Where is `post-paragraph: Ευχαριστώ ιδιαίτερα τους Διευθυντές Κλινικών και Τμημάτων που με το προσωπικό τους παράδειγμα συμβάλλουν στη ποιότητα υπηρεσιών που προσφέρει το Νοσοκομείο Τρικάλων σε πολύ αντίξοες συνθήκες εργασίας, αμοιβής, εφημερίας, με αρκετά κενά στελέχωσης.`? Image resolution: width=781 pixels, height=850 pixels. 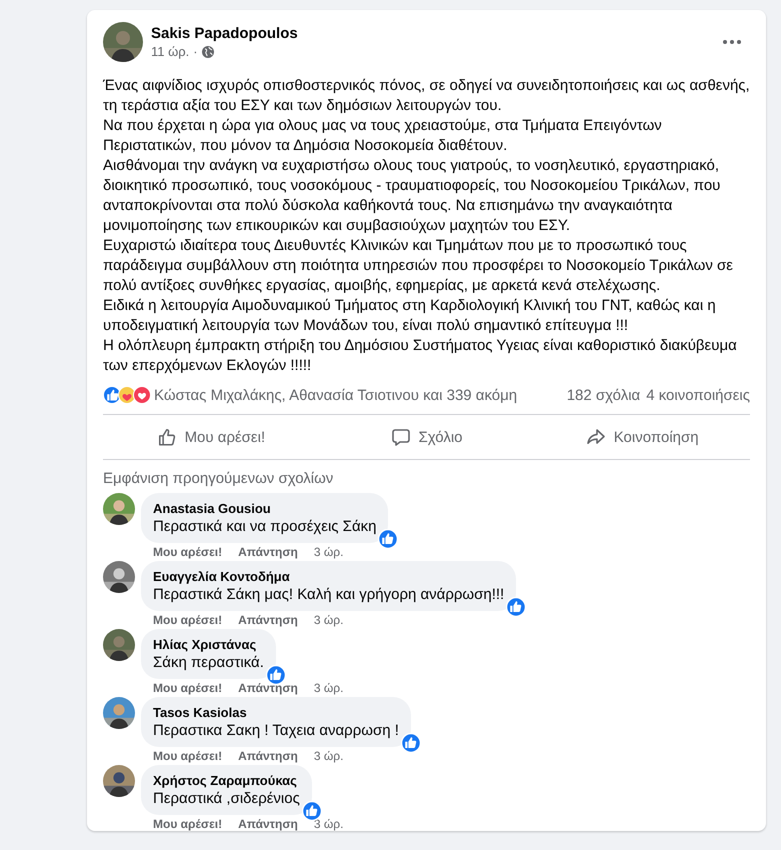
post-paragraph: Ευχαριστώ ιδιαίτερα τους Διευθυντές Κλινικών και Τμημάτων που με το προσωπικό τους παράδειγμα συμβάλλουν στη ποιότητα υπηρεσιών που προσφέρει το Νοσοκομείο Τρικάλων σε πολύ αντίξοες συνθήκες εργασίας, αμοιβής, εφημερίας, με αρκετά κενά στελέχωσης. is located at coordinates (418, 266).